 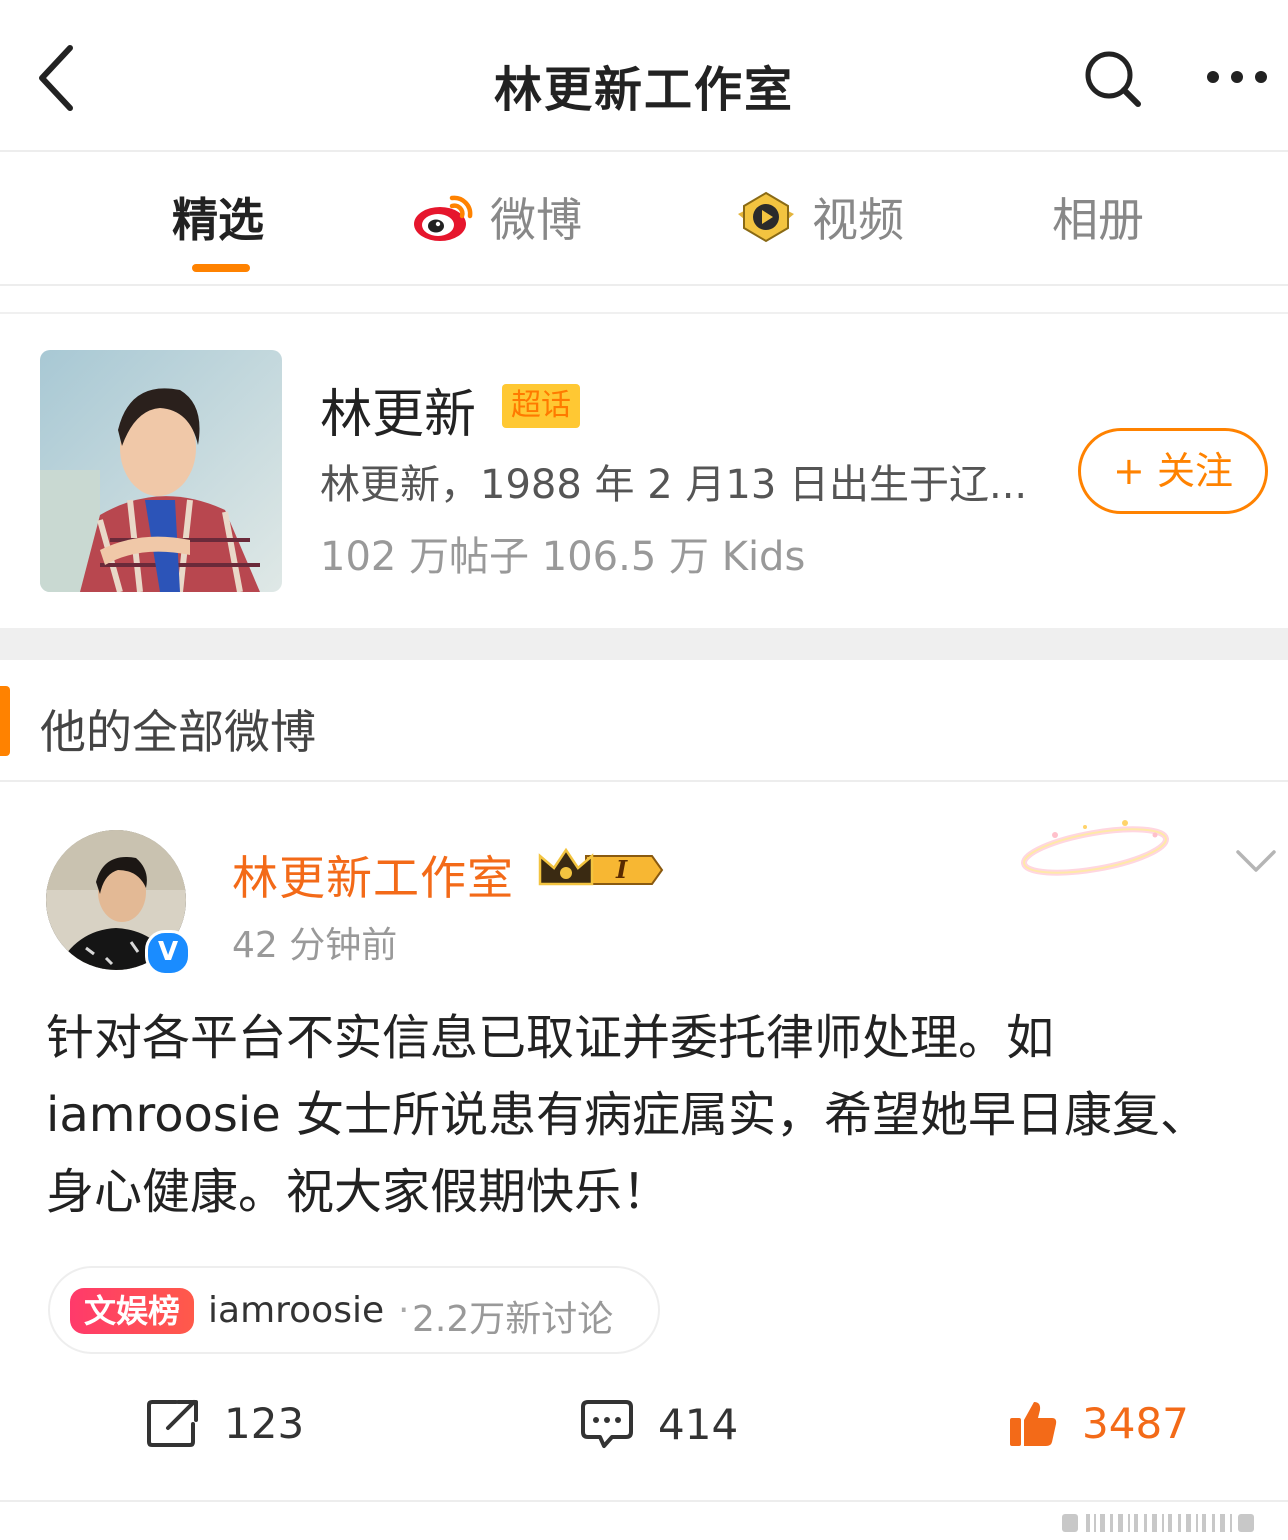 I want to click on tab-album: 相册, so click(x=1098, y=217).